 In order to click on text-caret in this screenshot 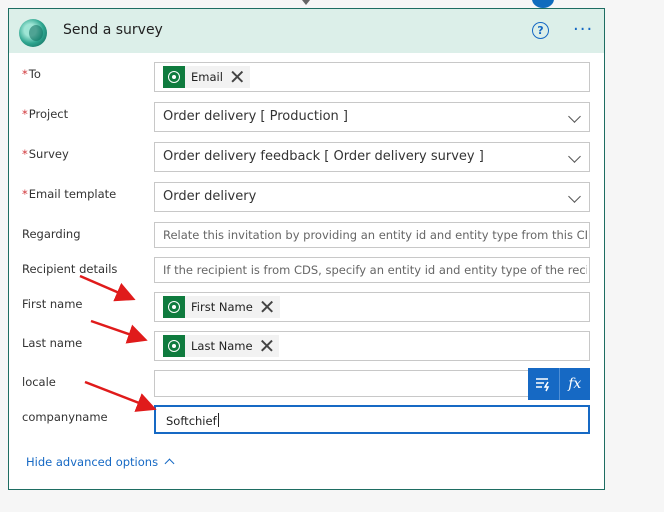, I will do `click(218, 420)`.